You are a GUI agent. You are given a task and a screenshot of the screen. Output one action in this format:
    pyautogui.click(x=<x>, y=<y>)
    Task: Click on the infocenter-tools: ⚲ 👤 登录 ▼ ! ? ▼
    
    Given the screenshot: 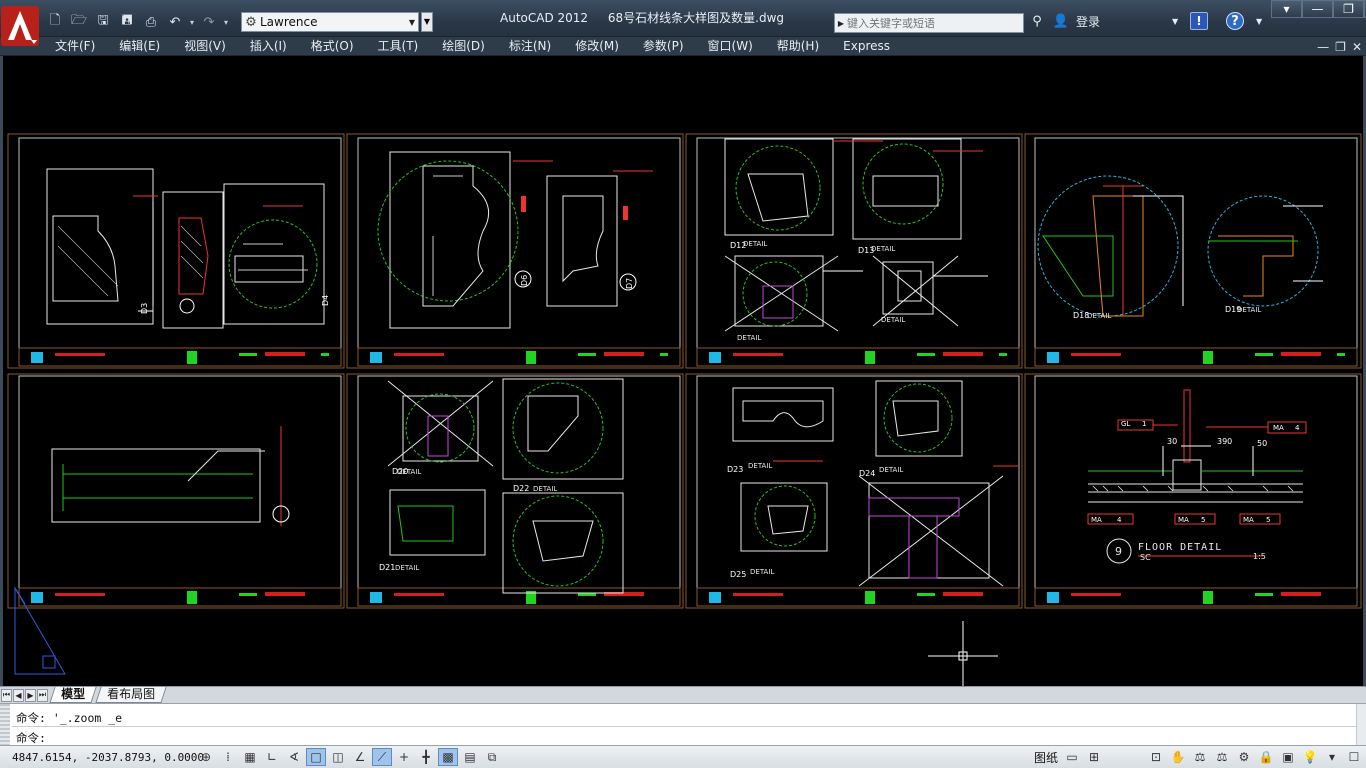 What is the action you would take?
    pyautogui.click(x=1148, y=21)
    